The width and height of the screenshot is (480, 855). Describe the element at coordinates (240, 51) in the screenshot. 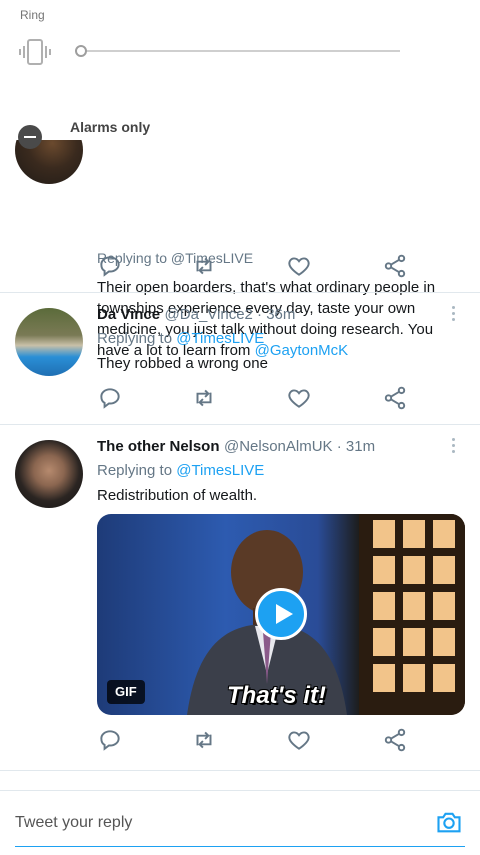

I see `ring-volume-slider` at that location.